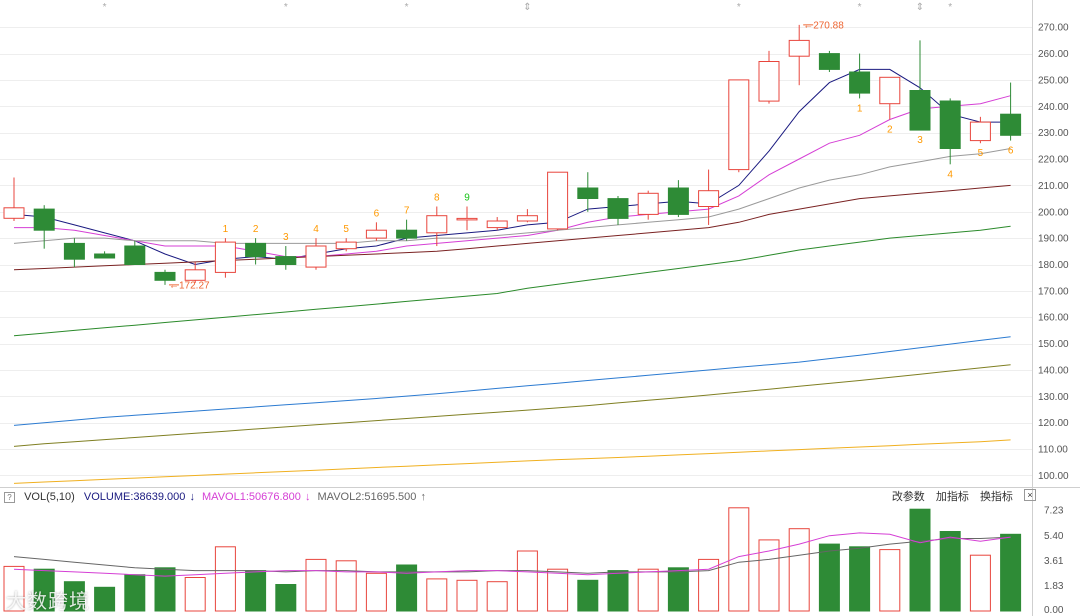 This screenshot has width=1080, height=616. Describe the element at coordinates (1054, 610) in the screenshot. I see `volume-tick-label: 0.00` at that location.